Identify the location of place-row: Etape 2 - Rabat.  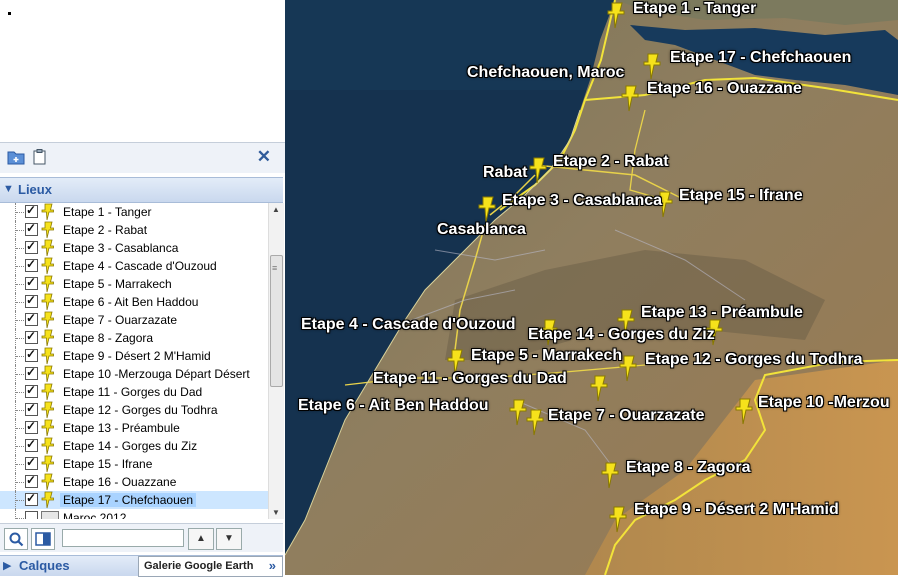
(134, 230).